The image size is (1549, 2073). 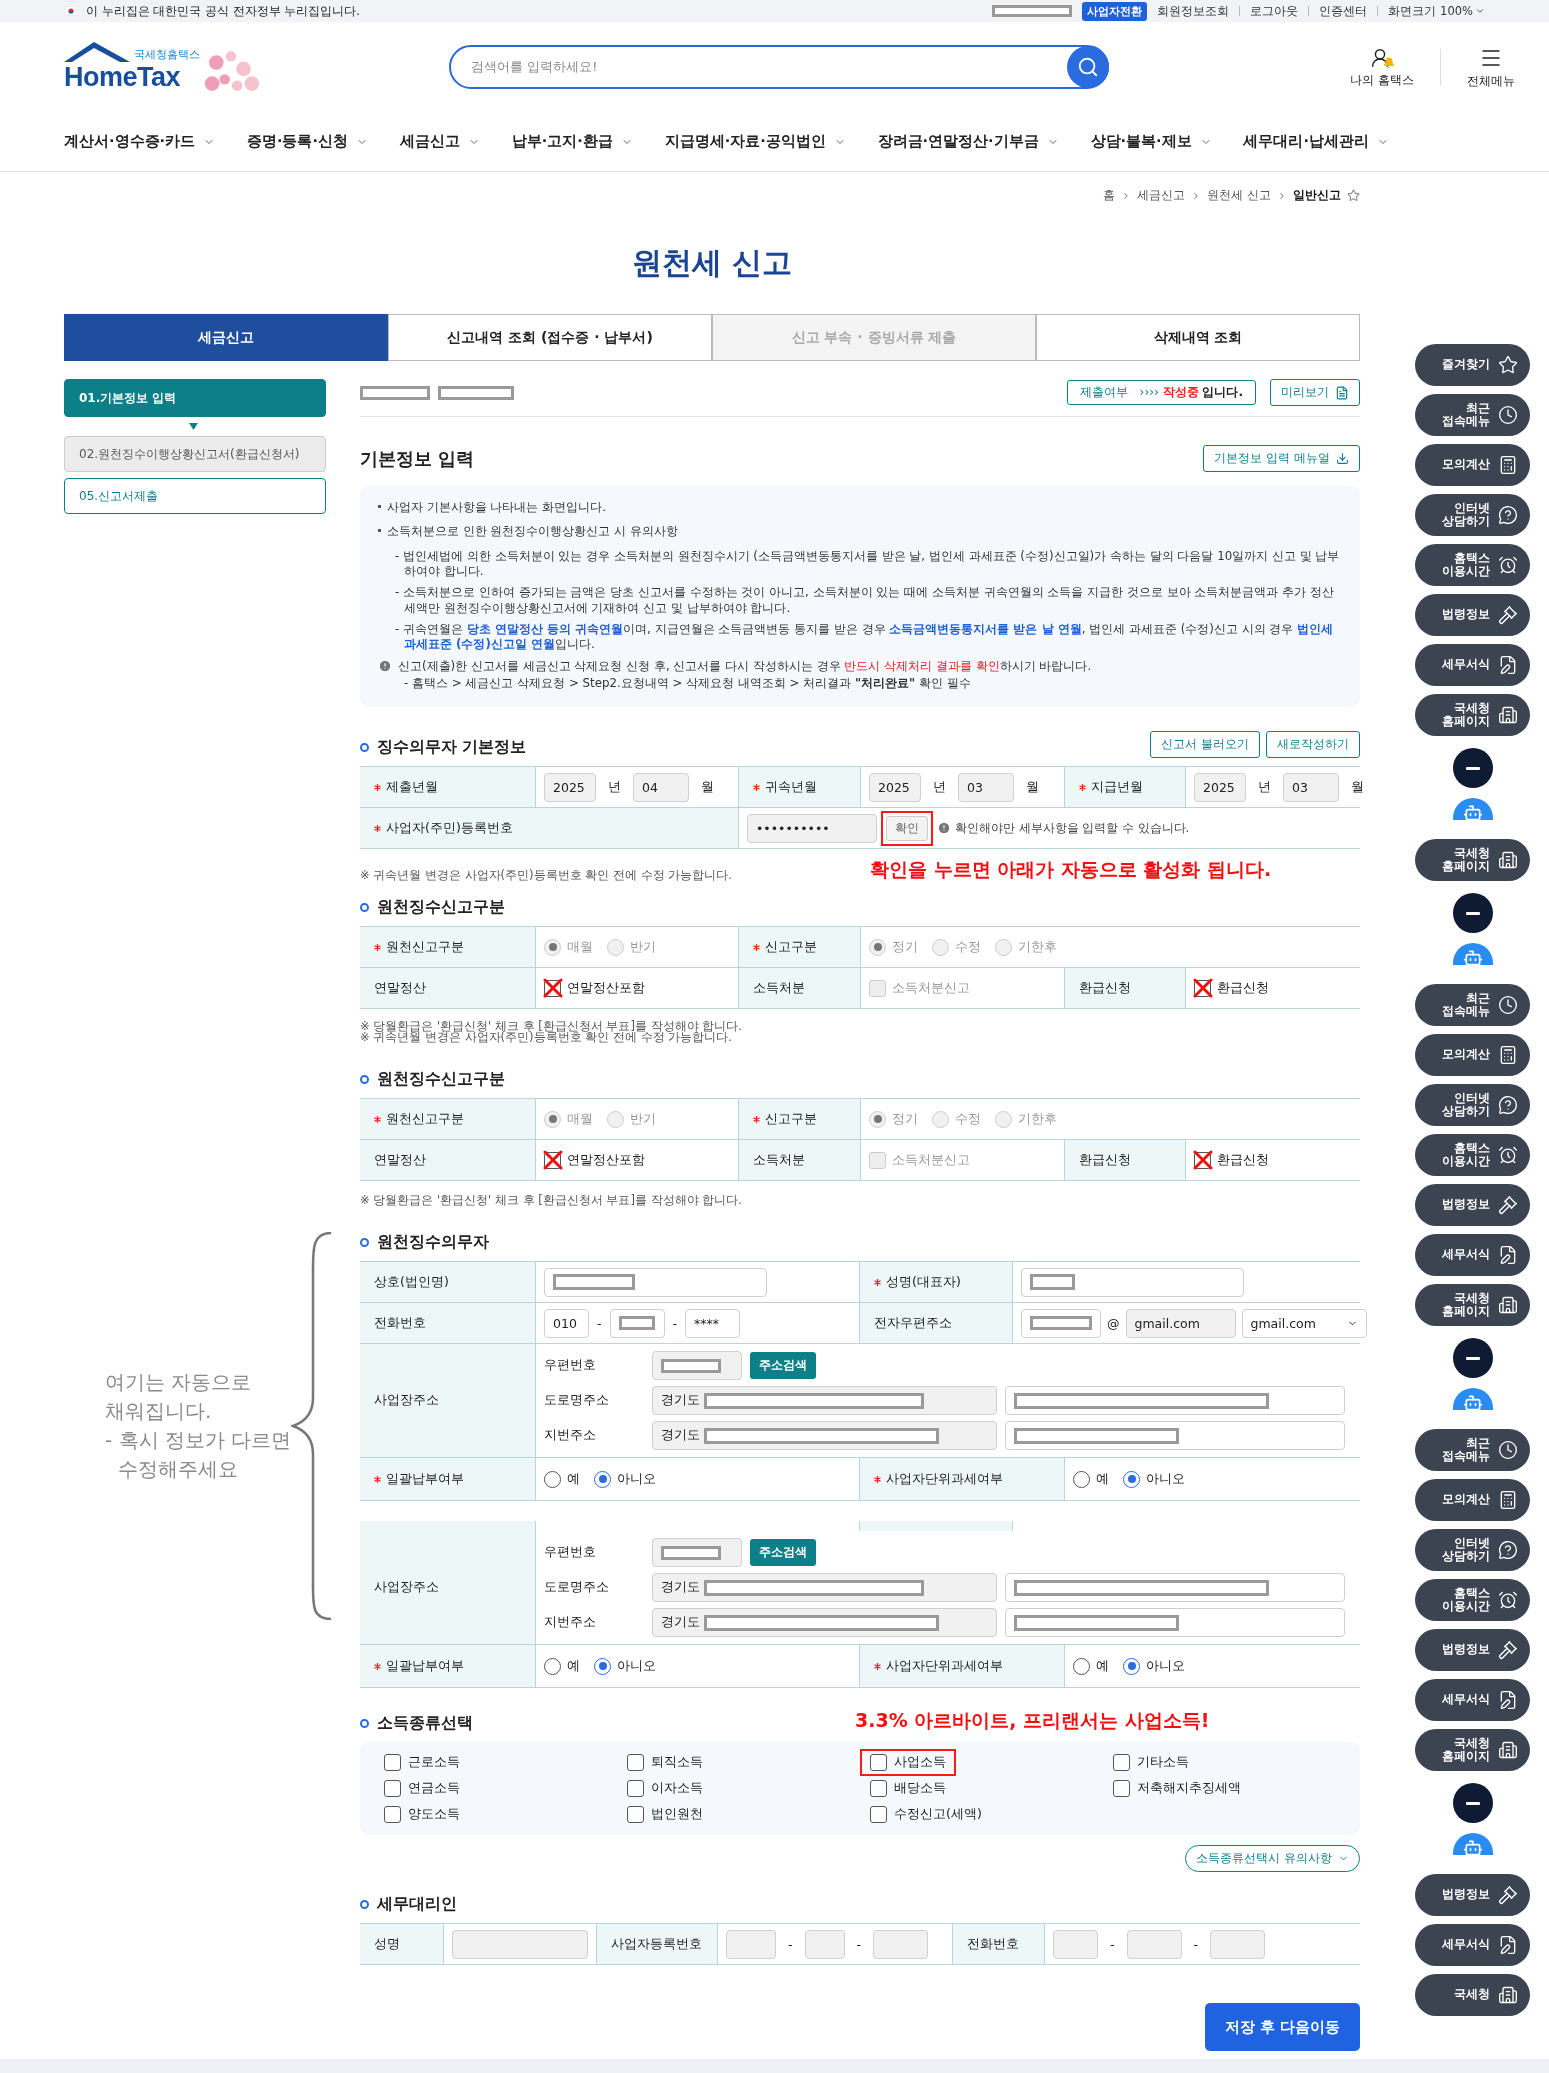 What do you see at coordinates (1317, 195) in the screenshot?
I see `breadcrumb-link: 일반신고` at bounding box center [1317, 195].